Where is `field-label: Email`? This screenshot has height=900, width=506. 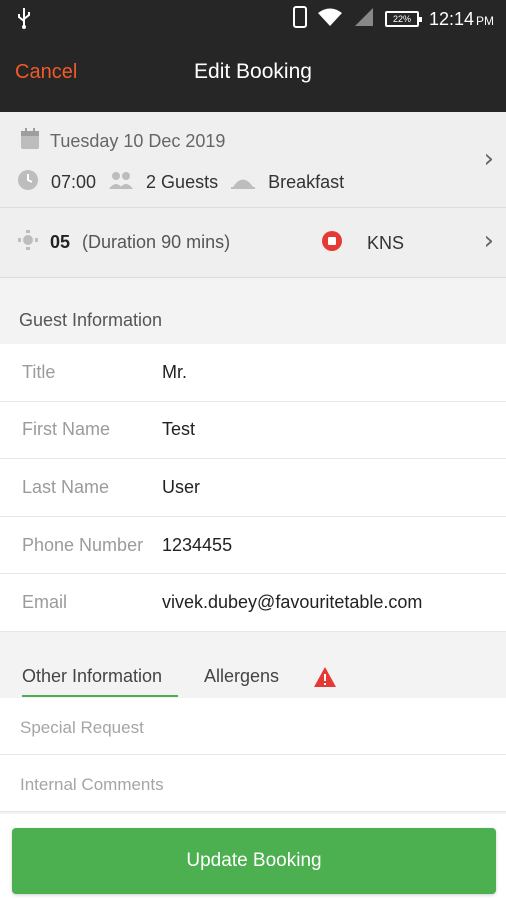 field-label: Email is located at coordinates (45, 602).